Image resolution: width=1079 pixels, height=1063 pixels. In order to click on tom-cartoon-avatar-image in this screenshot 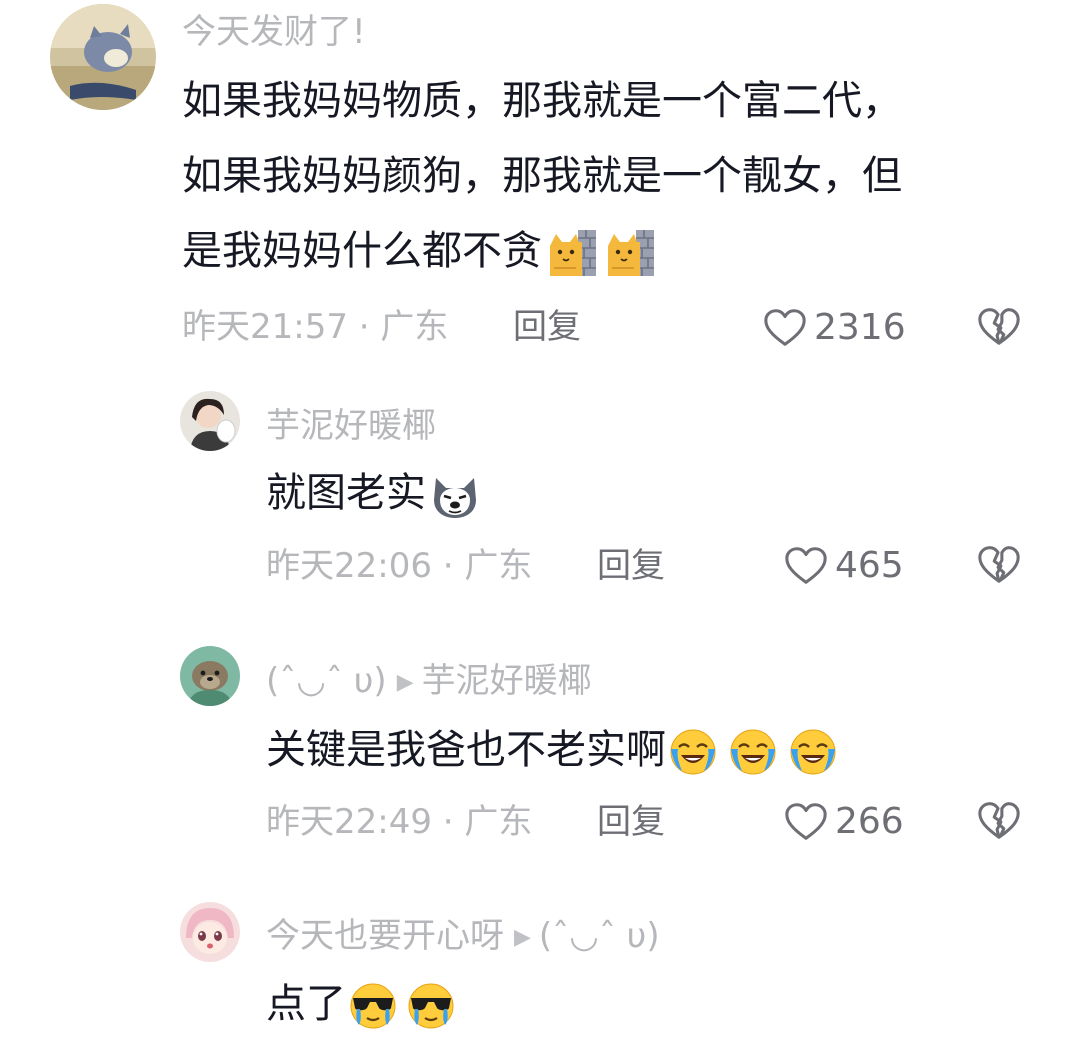, I will do `click(103, 57)`.